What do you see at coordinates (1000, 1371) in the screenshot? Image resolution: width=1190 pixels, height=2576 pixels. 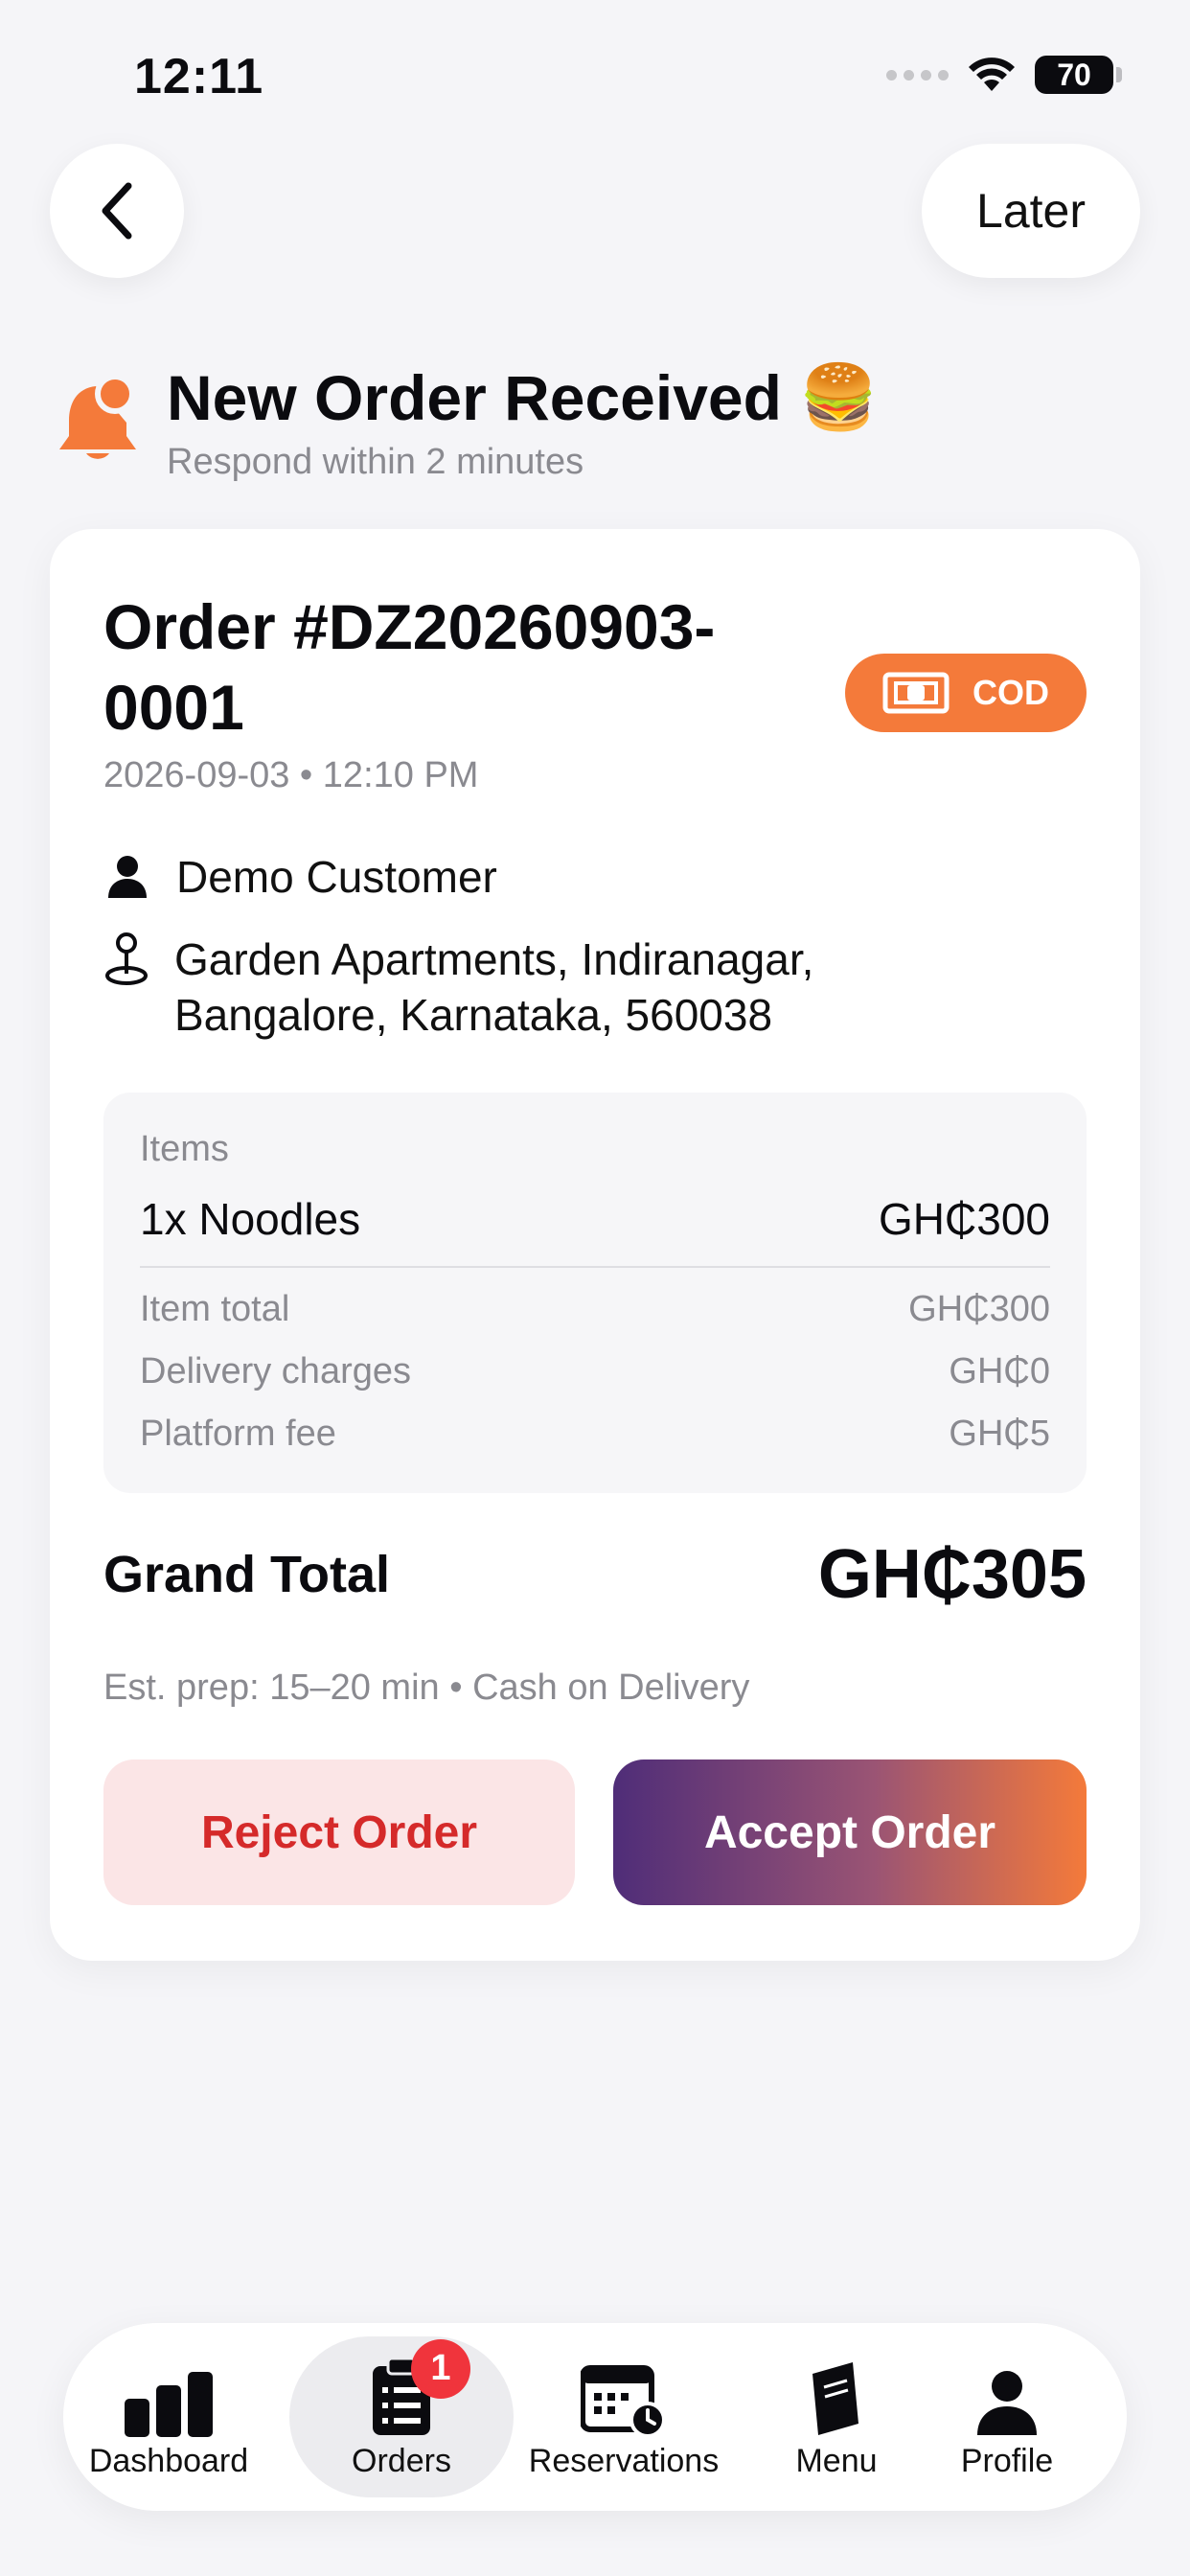 I see `fee-value: GH₵0` at bounding box center [1000, 1371].